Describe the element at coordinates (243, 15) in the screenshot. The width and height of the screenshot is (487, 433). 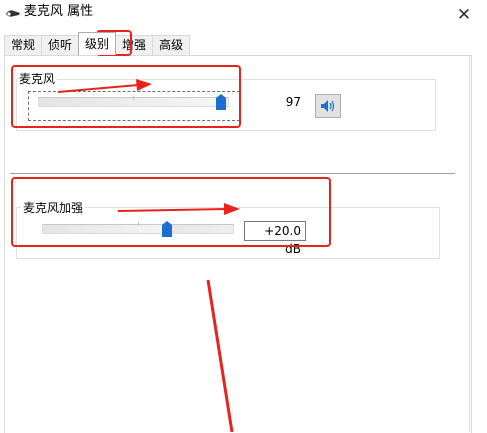
I see `title-bar: 麦克风 属性 ✕` at that location.